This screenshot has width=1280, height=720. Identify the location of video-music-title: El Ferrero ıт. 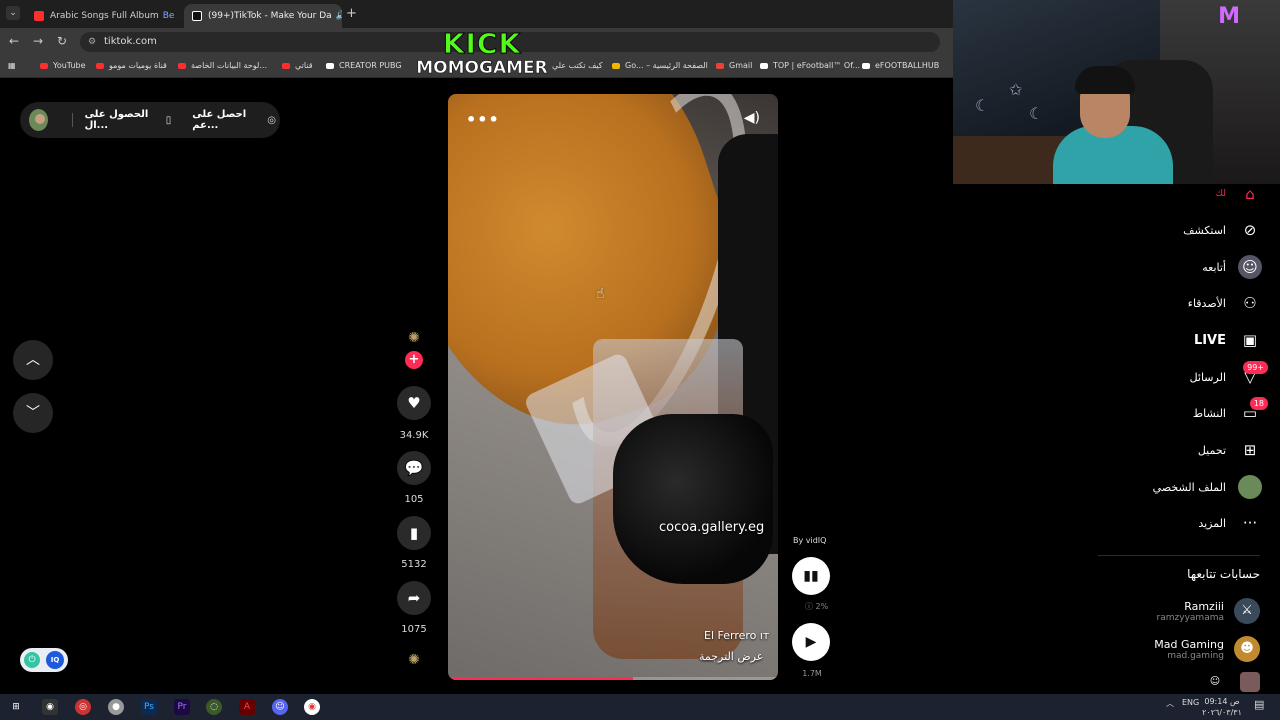
(736, 635).